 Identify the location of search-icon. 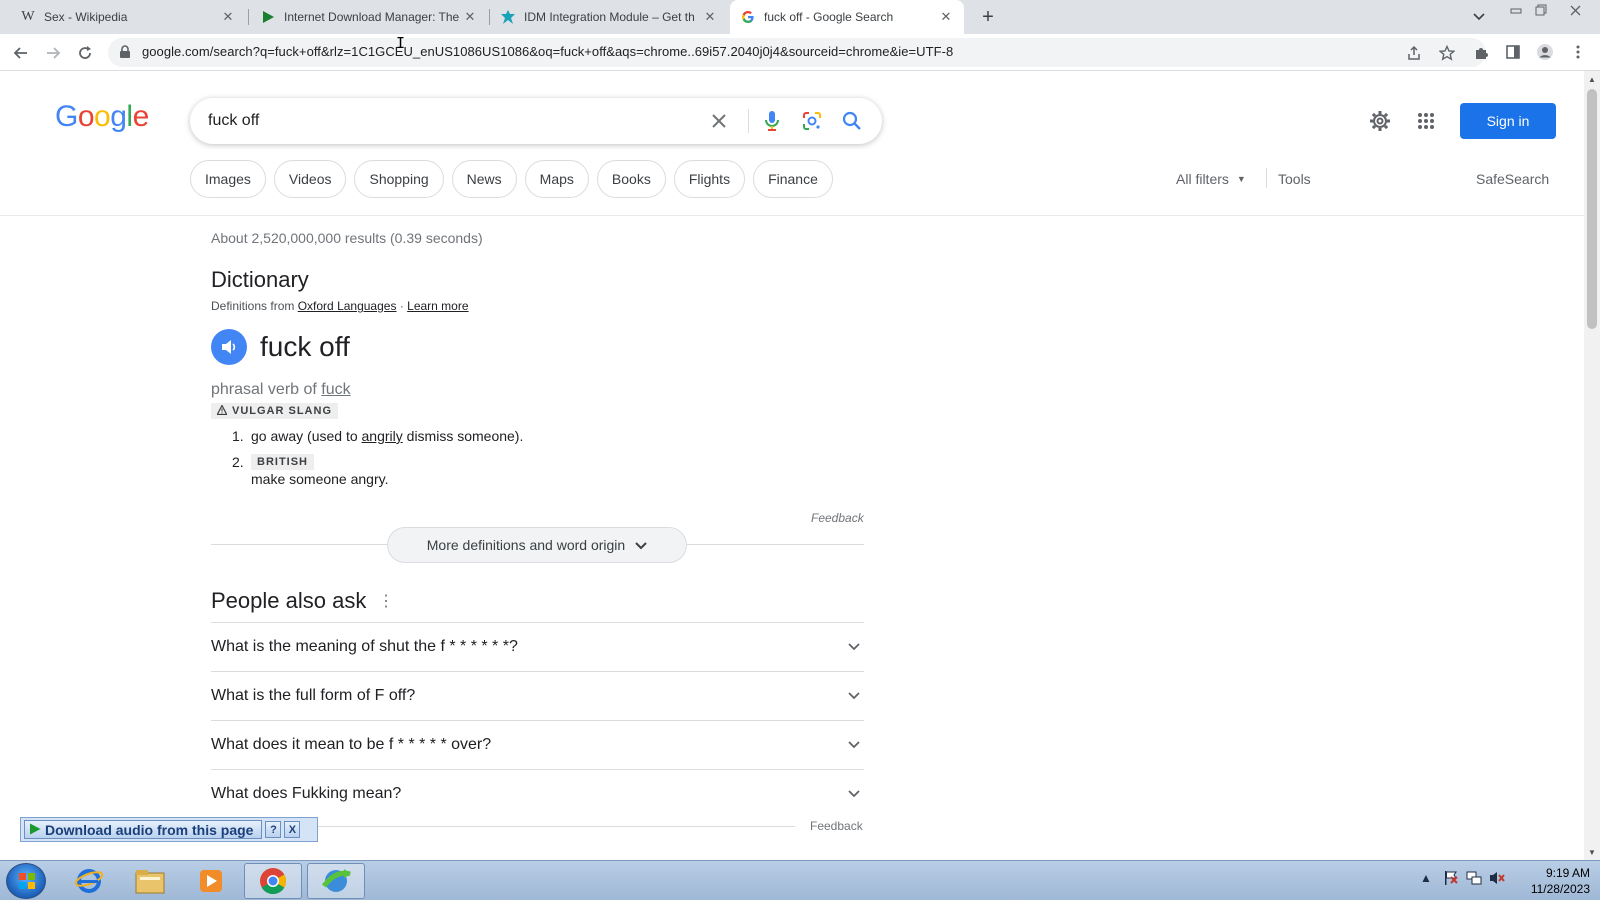
(852, 121).